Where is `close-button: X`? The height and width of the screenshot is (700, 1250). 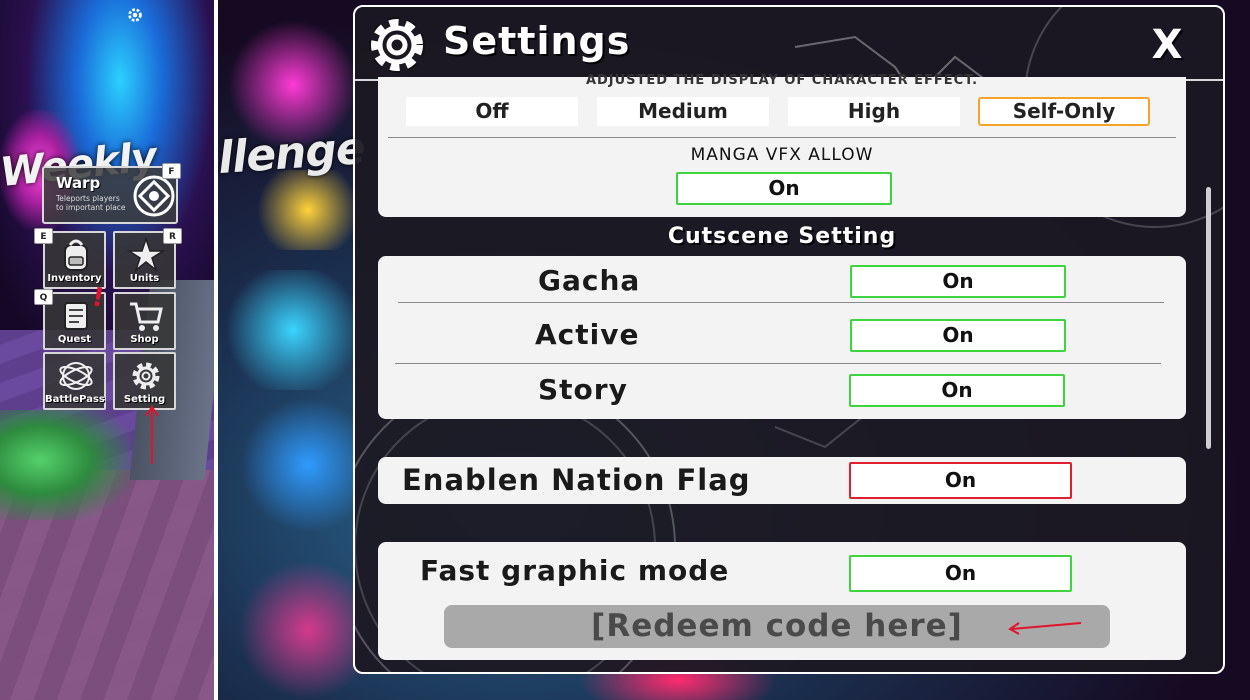
close-button: X is located at coordinates (1167, 45).